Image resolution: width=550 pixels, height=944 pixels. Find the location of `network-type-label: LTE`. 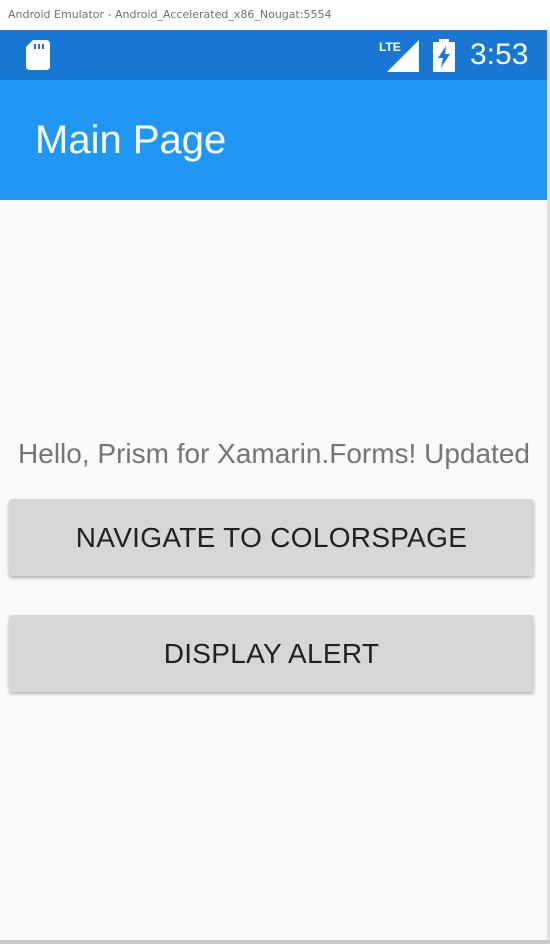

network-type-label: LTE is located at coordinates (390, 47).